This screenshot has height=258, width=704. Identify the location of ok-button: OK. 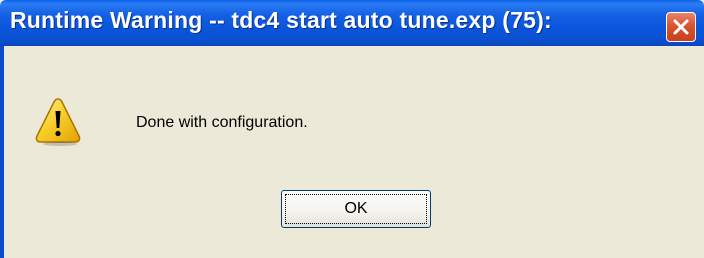
(356, 209).